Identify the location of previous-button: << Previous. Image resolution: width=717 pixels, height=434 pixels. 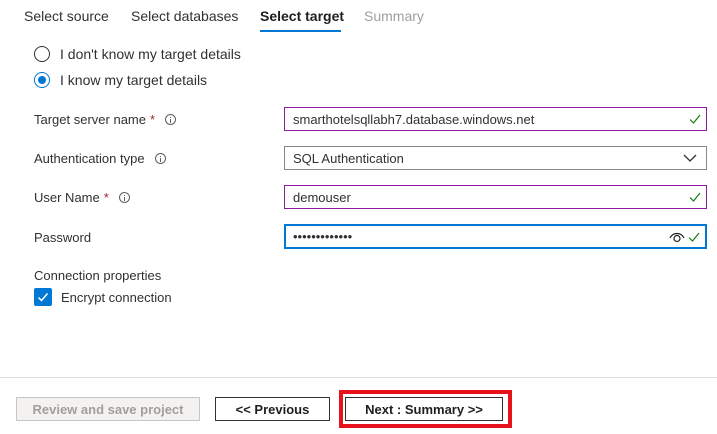
(272, 409).